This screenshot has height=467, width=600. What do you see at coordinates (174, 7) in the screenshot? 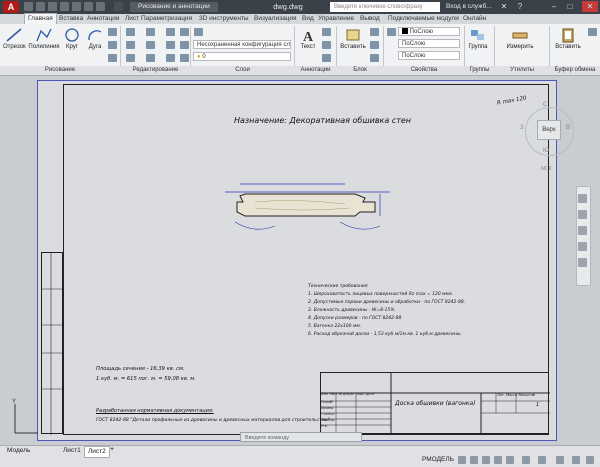
I see `workspace-select: Рисование и аннотации` at bounding box center [174, 7].